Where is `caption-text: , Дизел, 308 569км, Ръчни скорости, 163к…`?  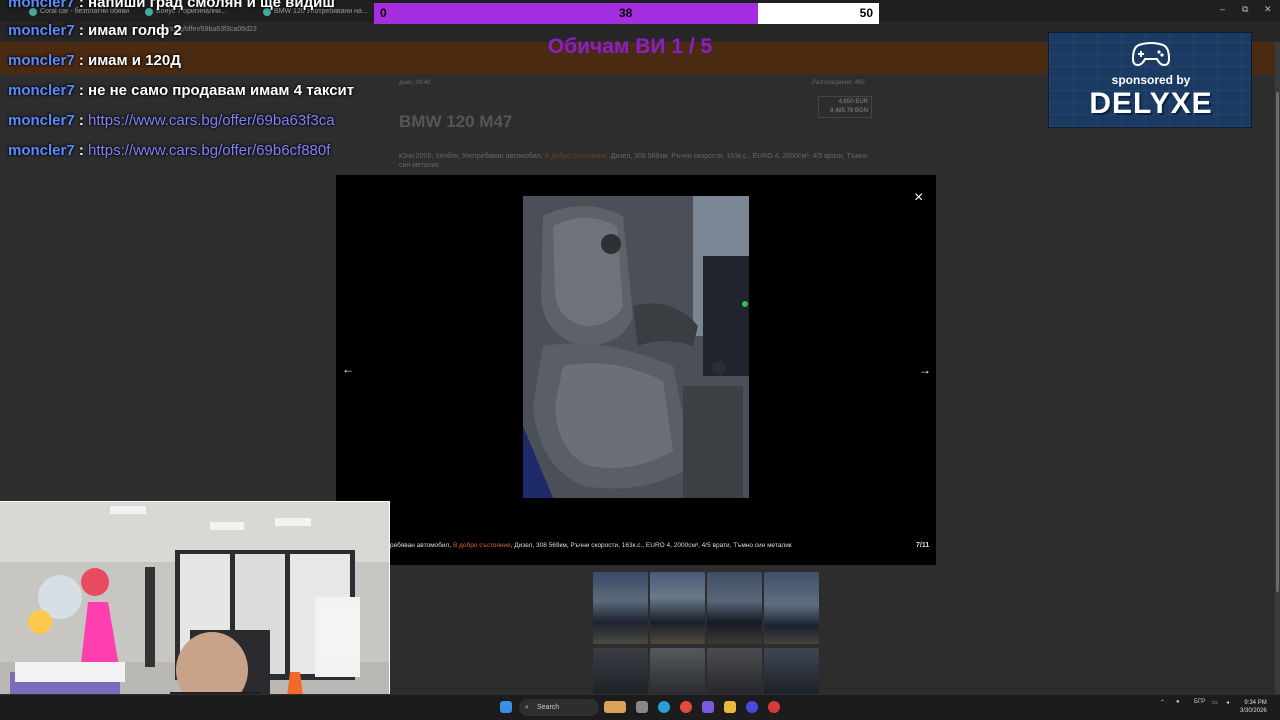
caption-text: , Дизел, 308 569км, Ръчни скорости, 163к… is located at coordinates (651, 545).